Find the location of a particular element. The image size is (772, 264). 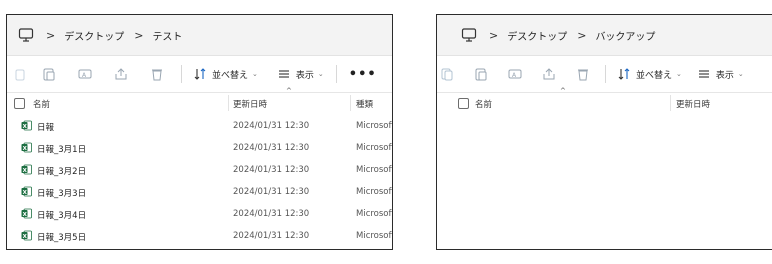

command-bar: A 並べ替え ⌄ 表示 ⌄ is located at coordinates (604, 74).